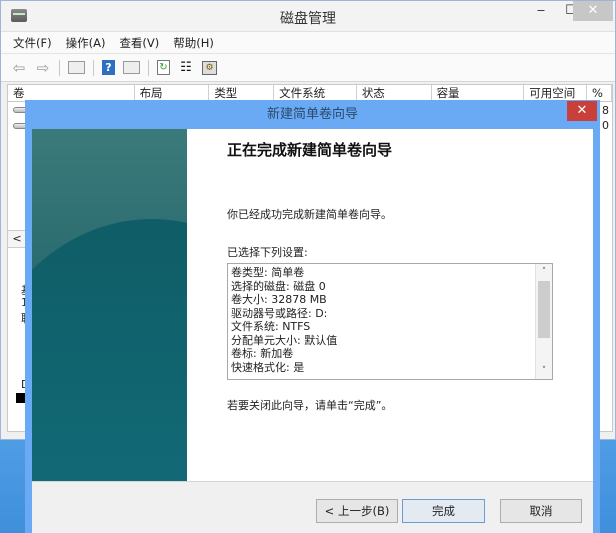 The width and height of the screenshot is (616, 533). I want to click on settings-label: 已选择下列设置:, so click(267, 252).